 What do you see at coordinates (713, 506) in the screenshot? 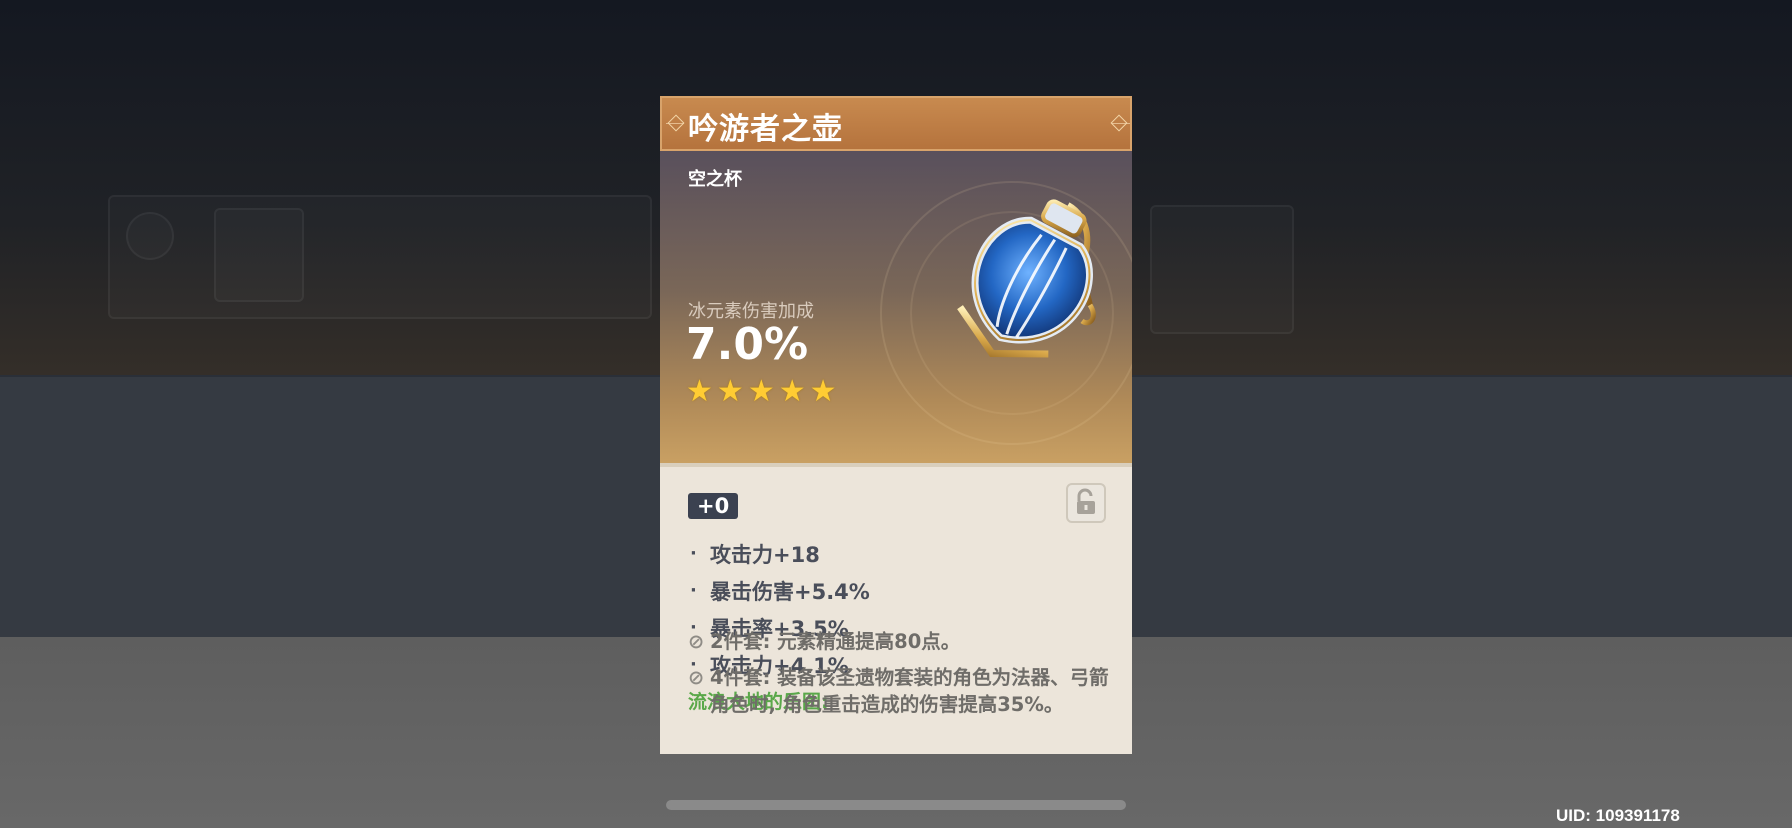
I see `artifact-level-badge: +0` at bounding box center [713, 506].